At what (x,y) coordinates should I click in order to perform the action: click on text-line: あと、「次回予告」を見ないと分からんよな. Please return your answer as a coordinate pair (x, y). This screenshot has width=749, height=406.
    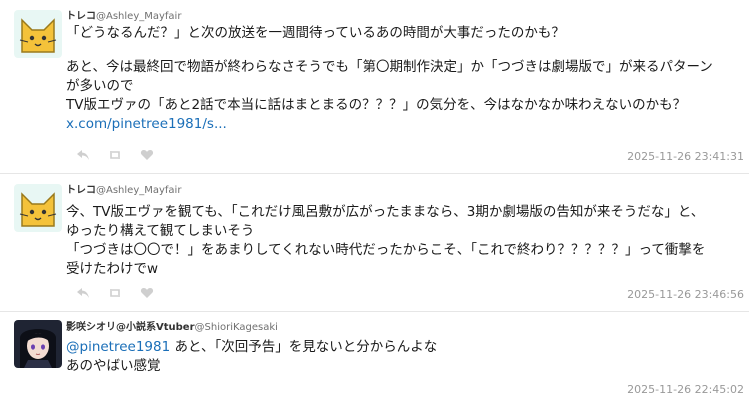
    Looking at the image, I should click on (304, 347).